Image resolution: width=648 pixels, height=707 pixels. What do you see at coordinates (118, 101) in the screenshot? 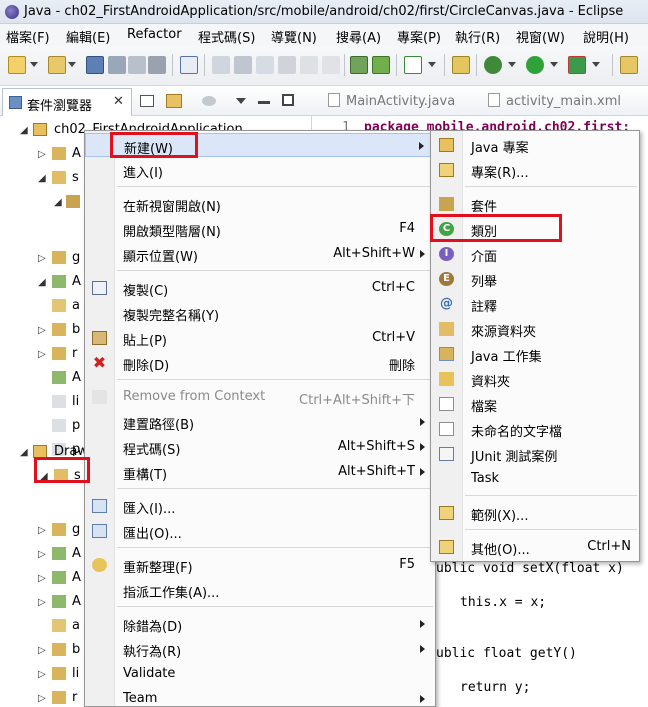
I see `close-icon: ✕` at bounding box center [118, 101].